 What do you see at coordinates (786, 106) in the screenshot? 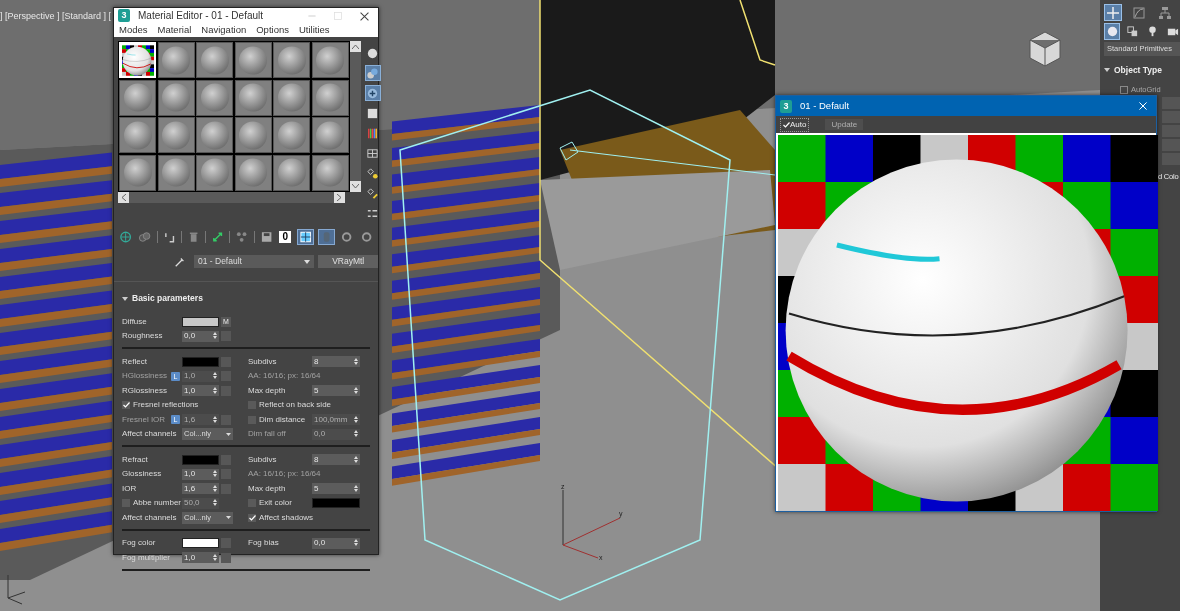
I see `app-icon: 3` at bounding box center [786, 106].